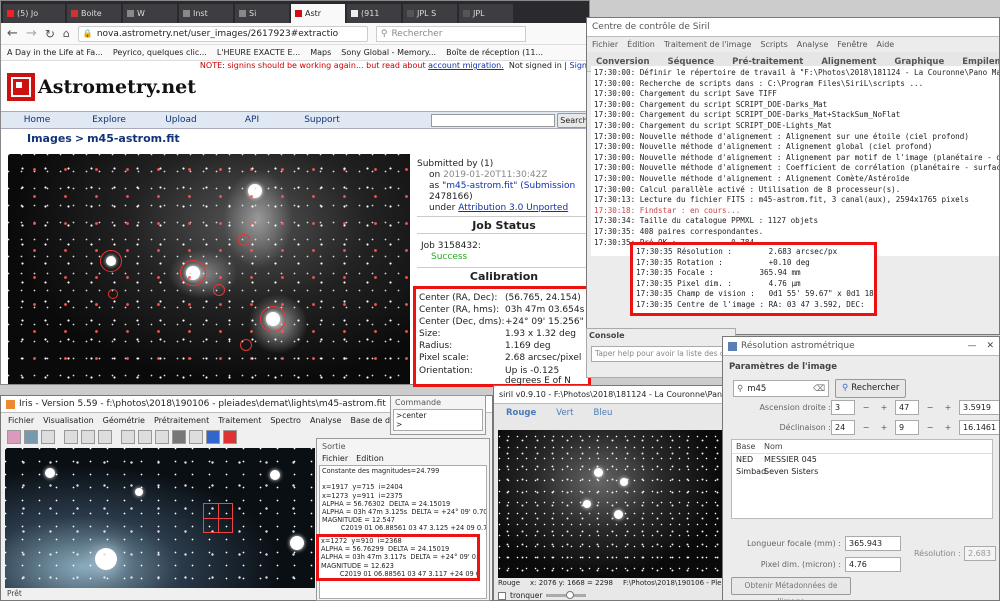  What do you see at coordinates (21, 420) in the screenshot?
I see `iris-menu-item: Fichier` at bounding box center [21, 420].